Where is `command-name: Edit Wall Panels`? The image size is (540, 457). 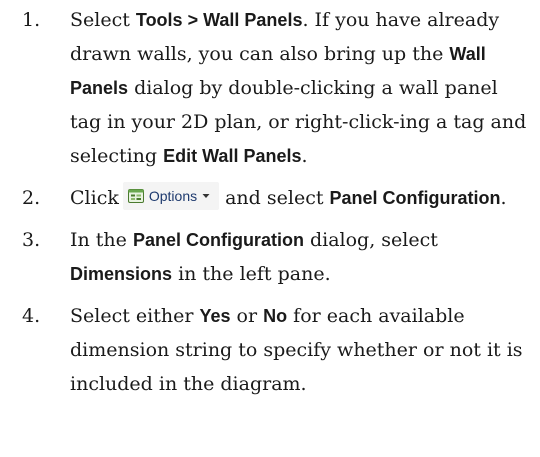
command-name: Edit Wall Panels is located at coordinates (232, 156).